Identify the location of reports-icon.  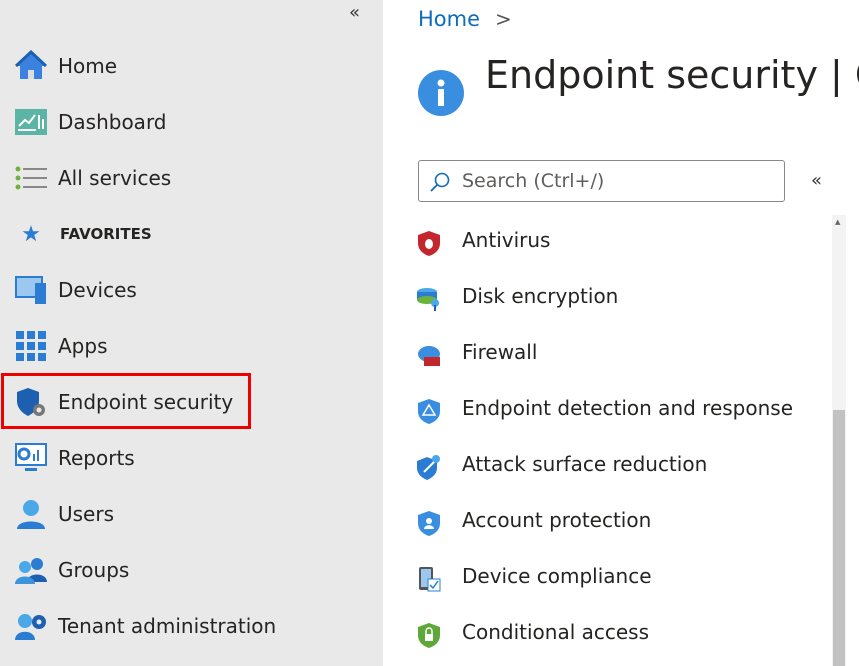
(31, 458).